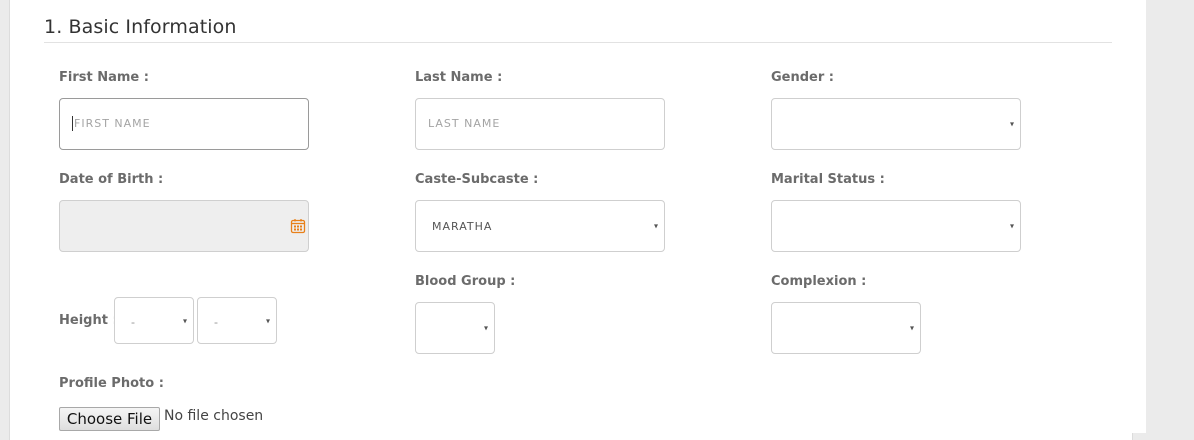  Describe the element at coordinates (184, 124) in the screenshot. I see `first-name-input: FIRST NAME` at that location.